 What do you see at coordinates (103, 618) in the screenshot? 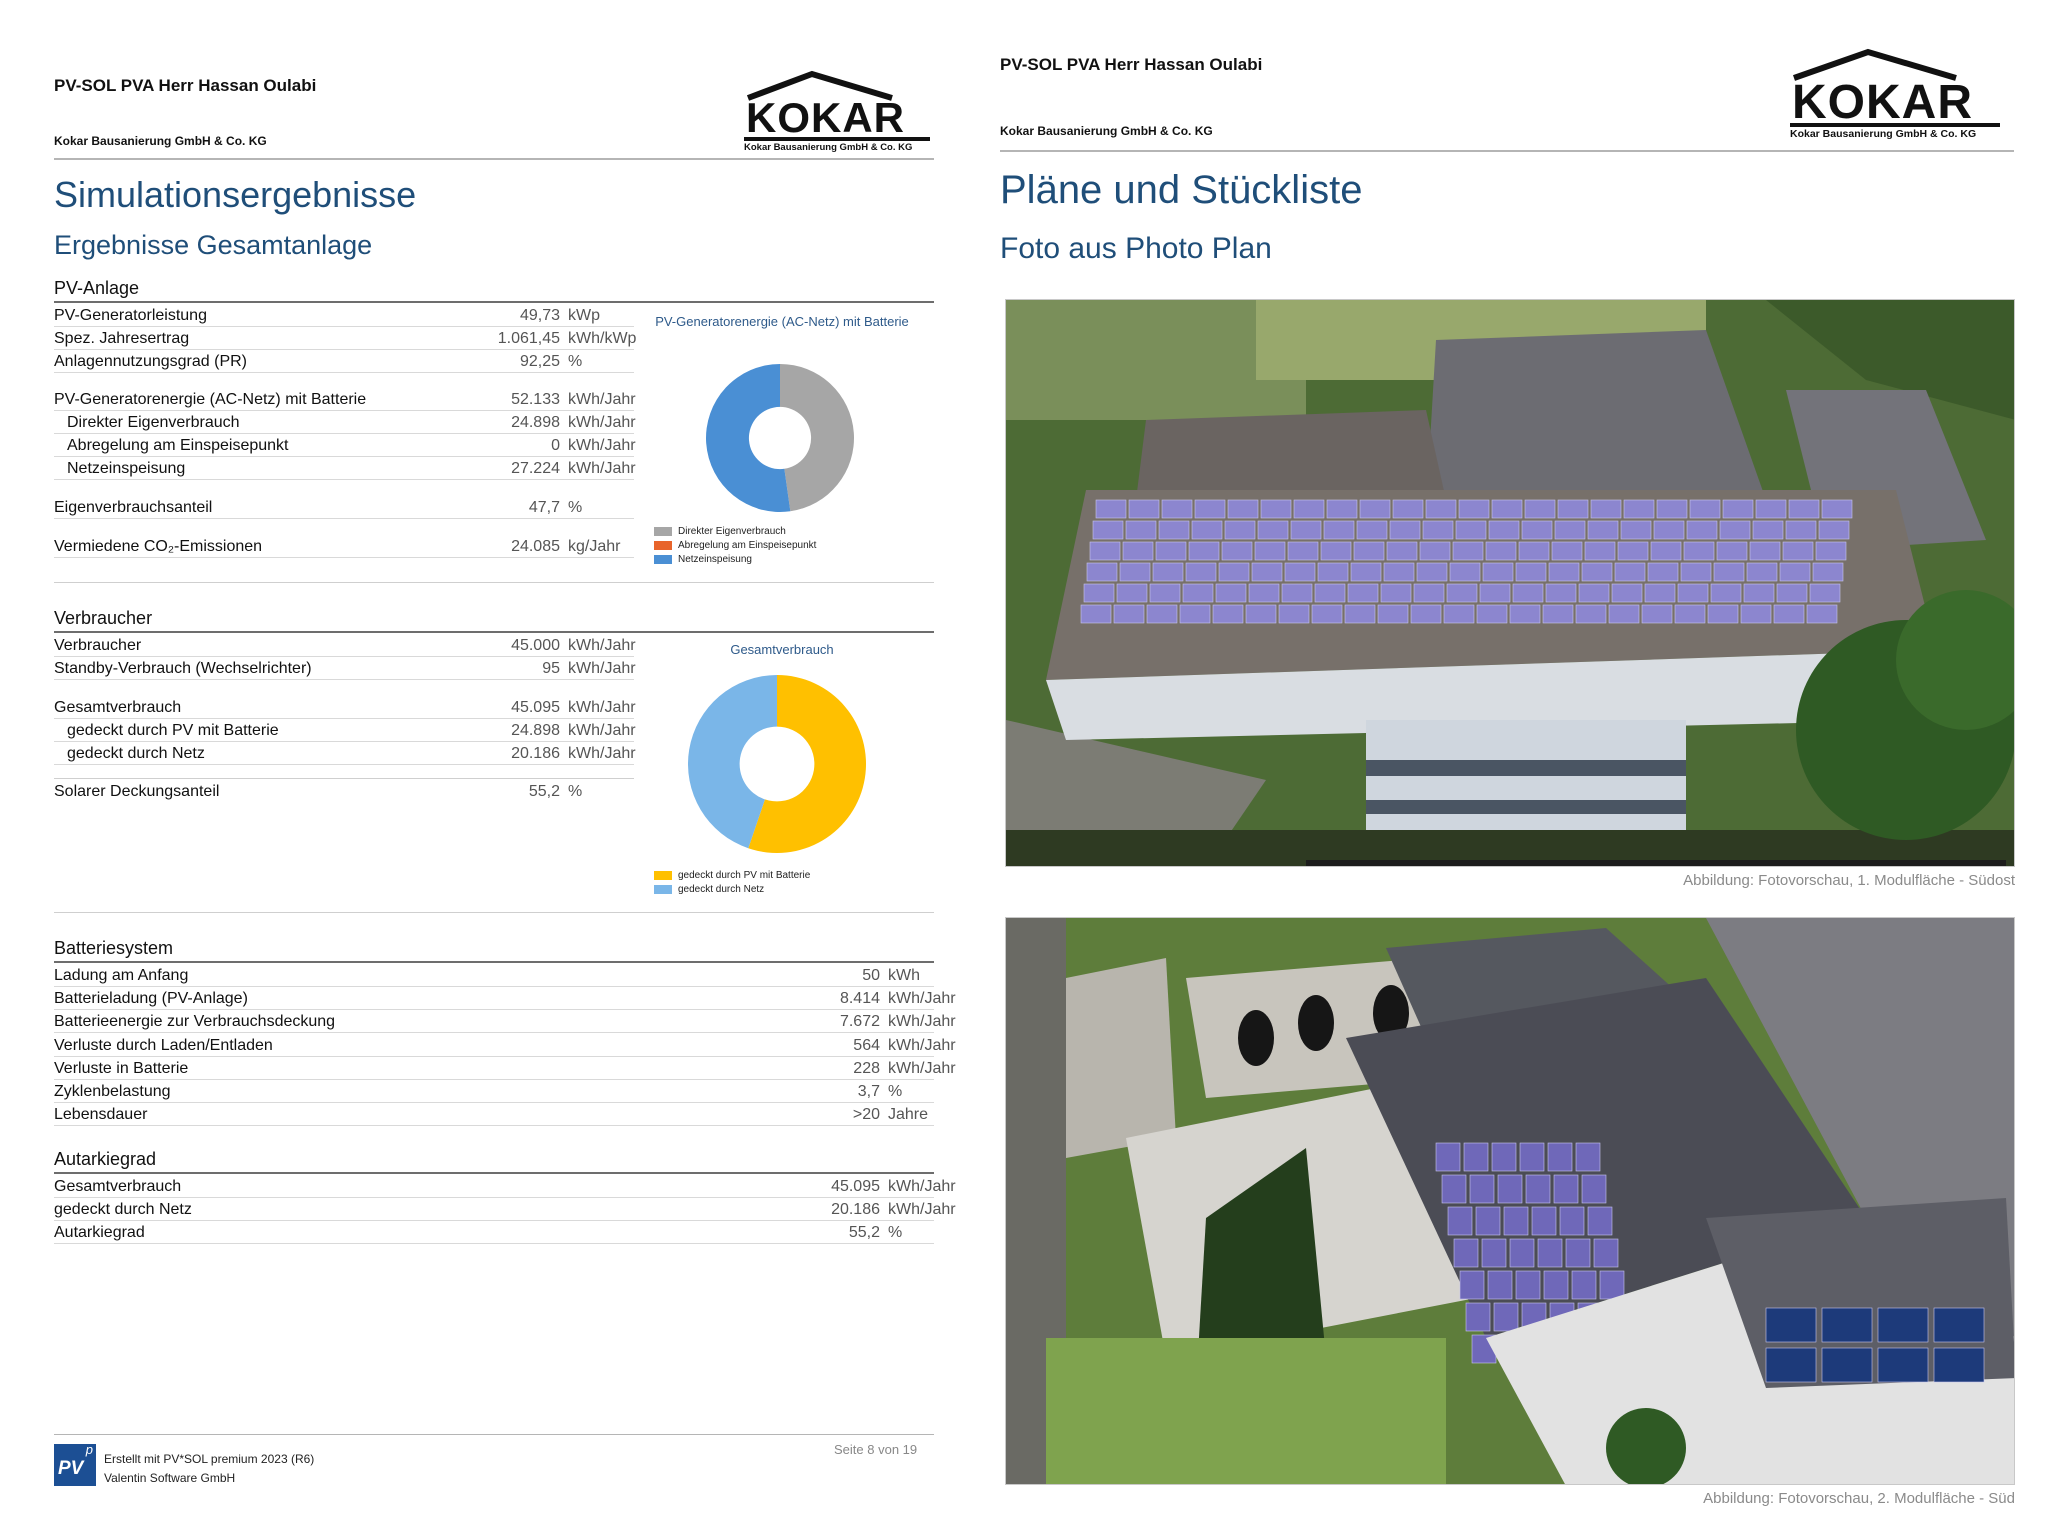
I see `section-title: Verbraucher` at bounding box center [103, 618].